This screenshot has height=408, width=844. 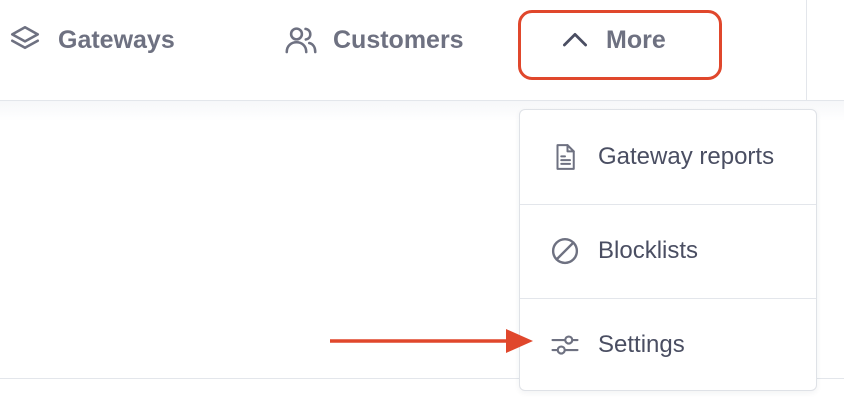 I want to click on menu-item-blocklists: Blocklists, so click(x=668, y=250).